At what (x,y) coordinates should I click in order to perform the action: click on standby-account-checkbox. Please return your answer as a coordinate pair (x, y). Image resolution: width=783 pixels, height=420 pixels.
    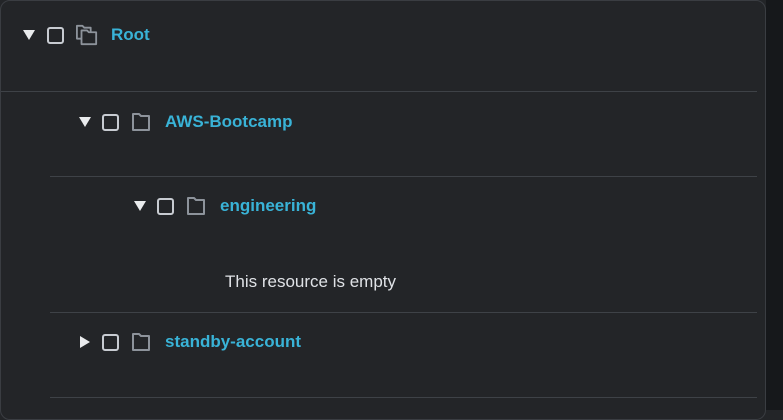
    Looking at the image, I should click on (110, 342).